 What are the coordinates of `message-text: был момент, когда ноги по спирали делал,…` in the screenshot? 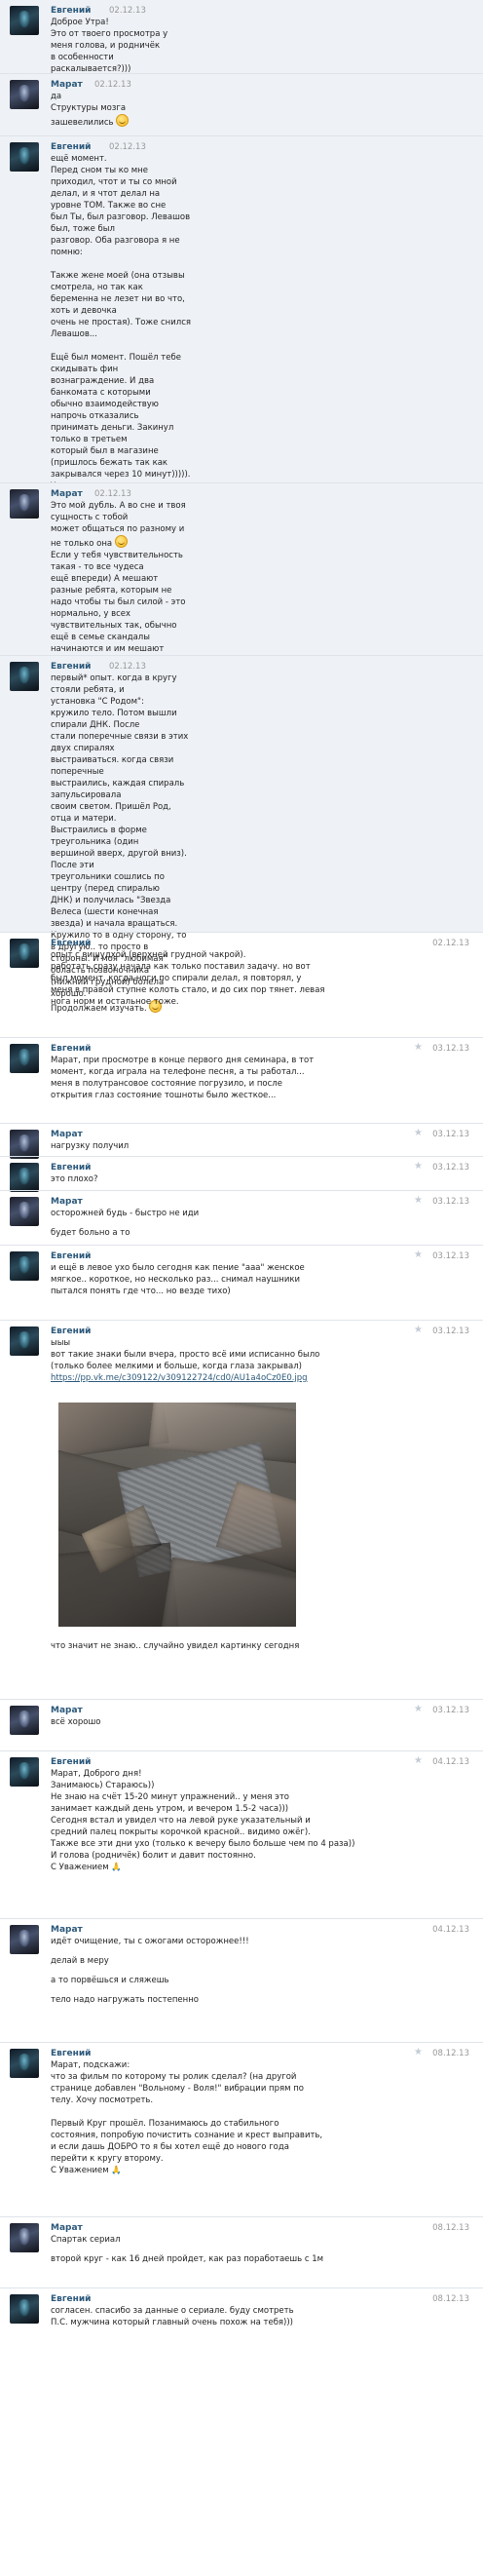 It's located at (176, 978).